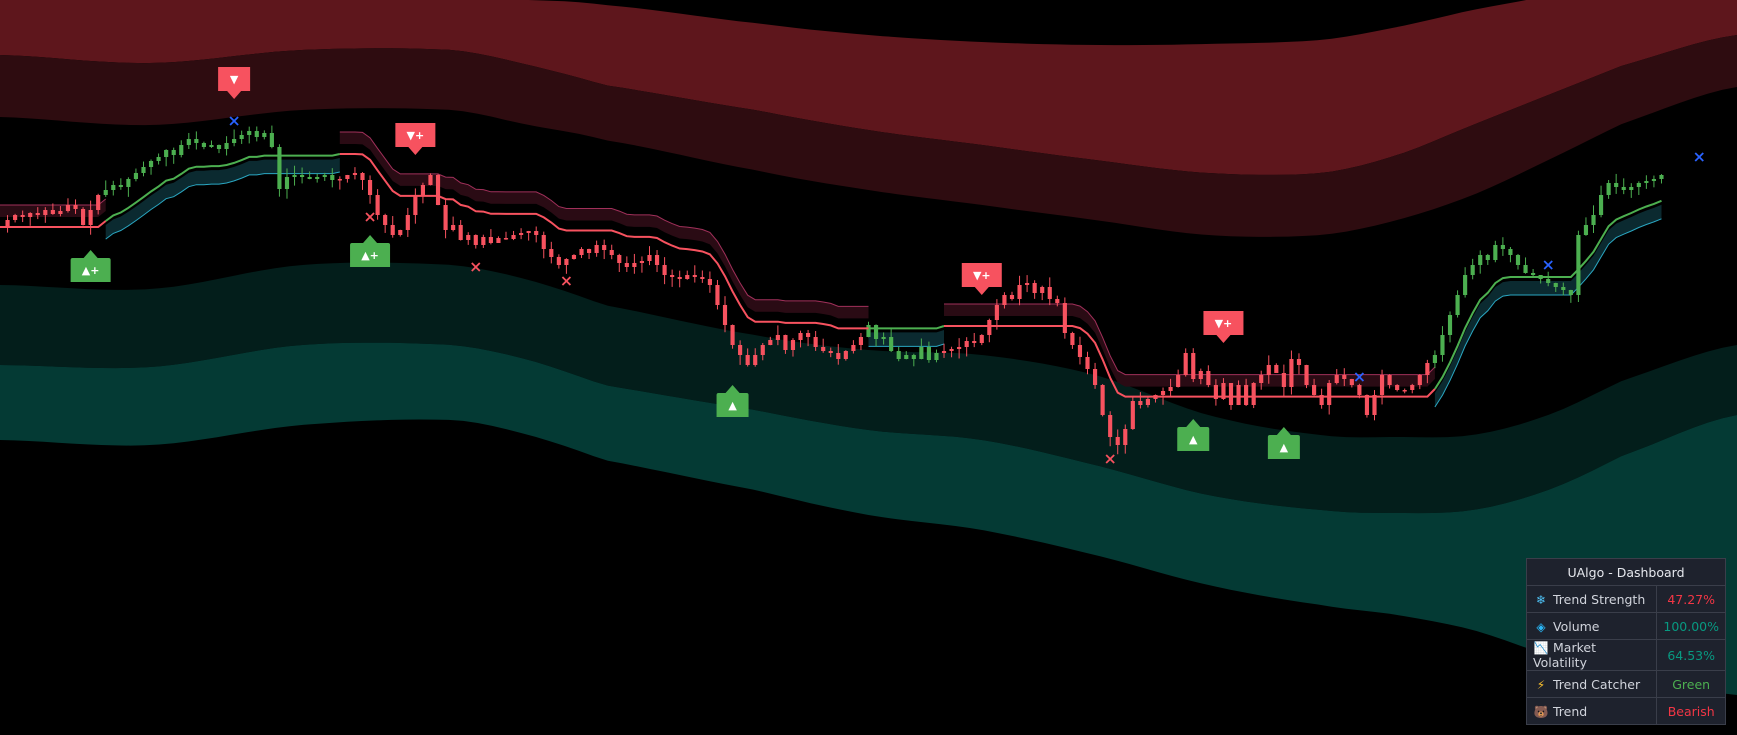  What do you see at coordinates (1541, 684) in the screenshot?
I see `lightning-icon: ⚡` at bounding box center [1541, 684].